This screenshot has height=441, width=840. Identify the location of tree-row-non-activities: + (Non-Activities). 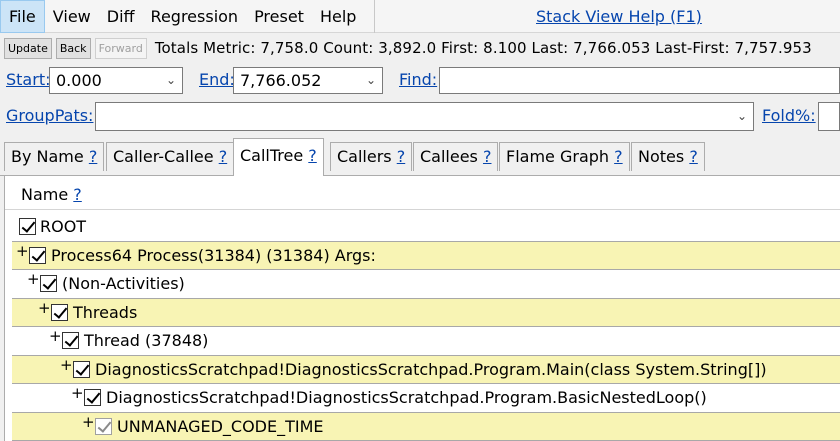
(426, 284).